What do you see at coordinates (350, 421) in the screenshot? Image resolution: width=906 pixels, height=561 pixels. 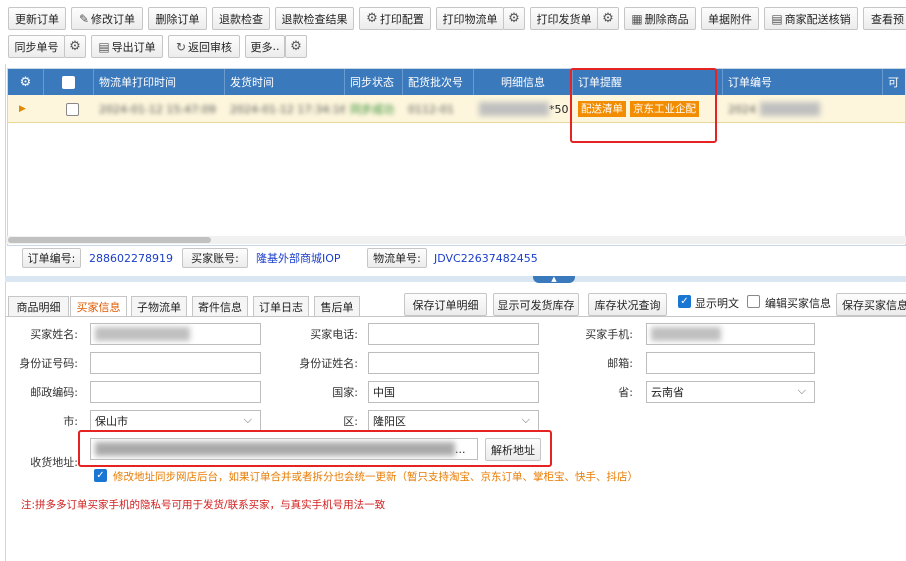 I see `district-label: 区:` at bounding box center [350, 421].